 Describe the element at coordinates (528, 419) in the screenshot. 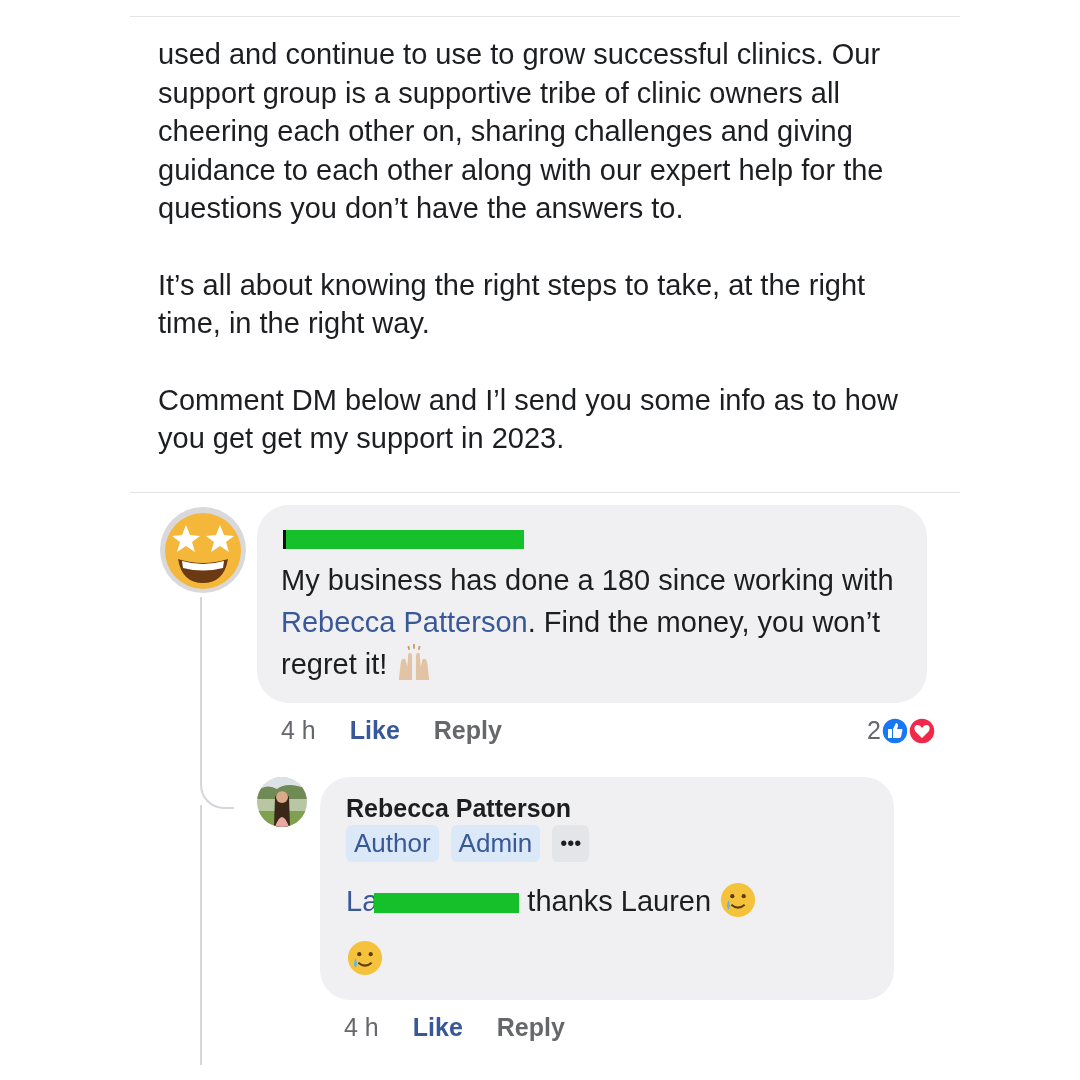

I see `post-text: Comment DM below and I’l send you some info as to how you get get my support in 2023.` at that location.